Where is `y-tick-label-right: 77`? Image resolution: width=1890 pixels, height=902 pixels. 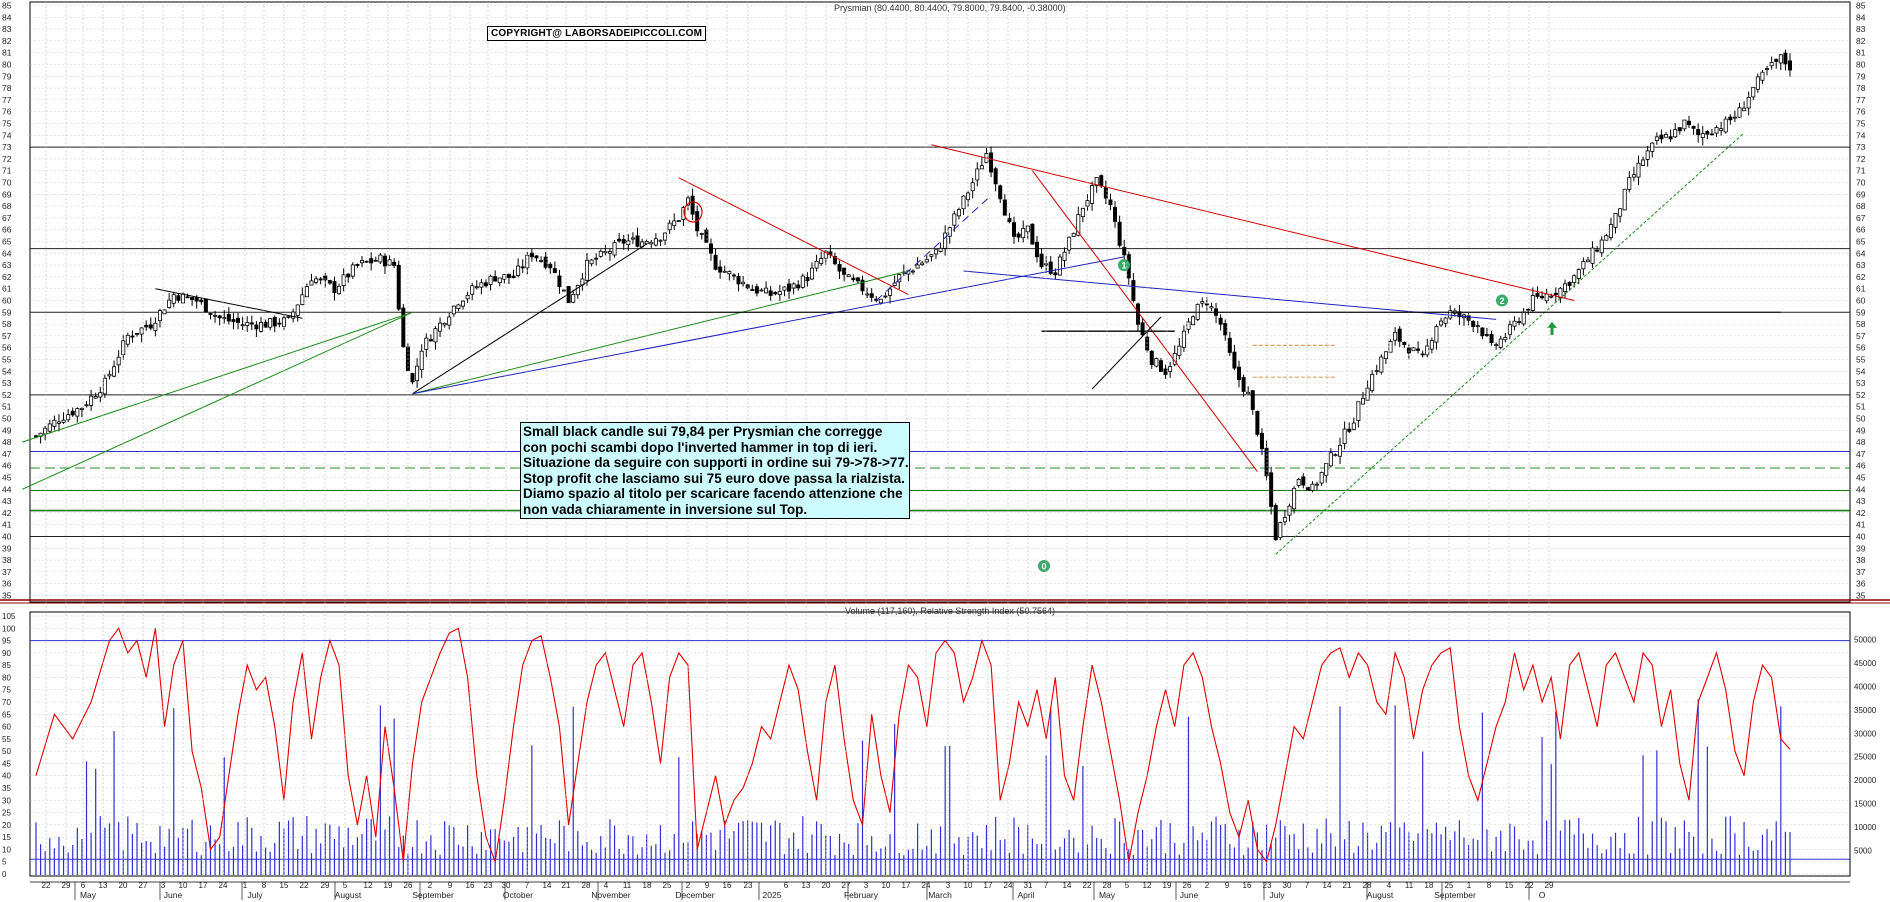 y-tick-label-right: 77 is located at coordinates (1861, 100).